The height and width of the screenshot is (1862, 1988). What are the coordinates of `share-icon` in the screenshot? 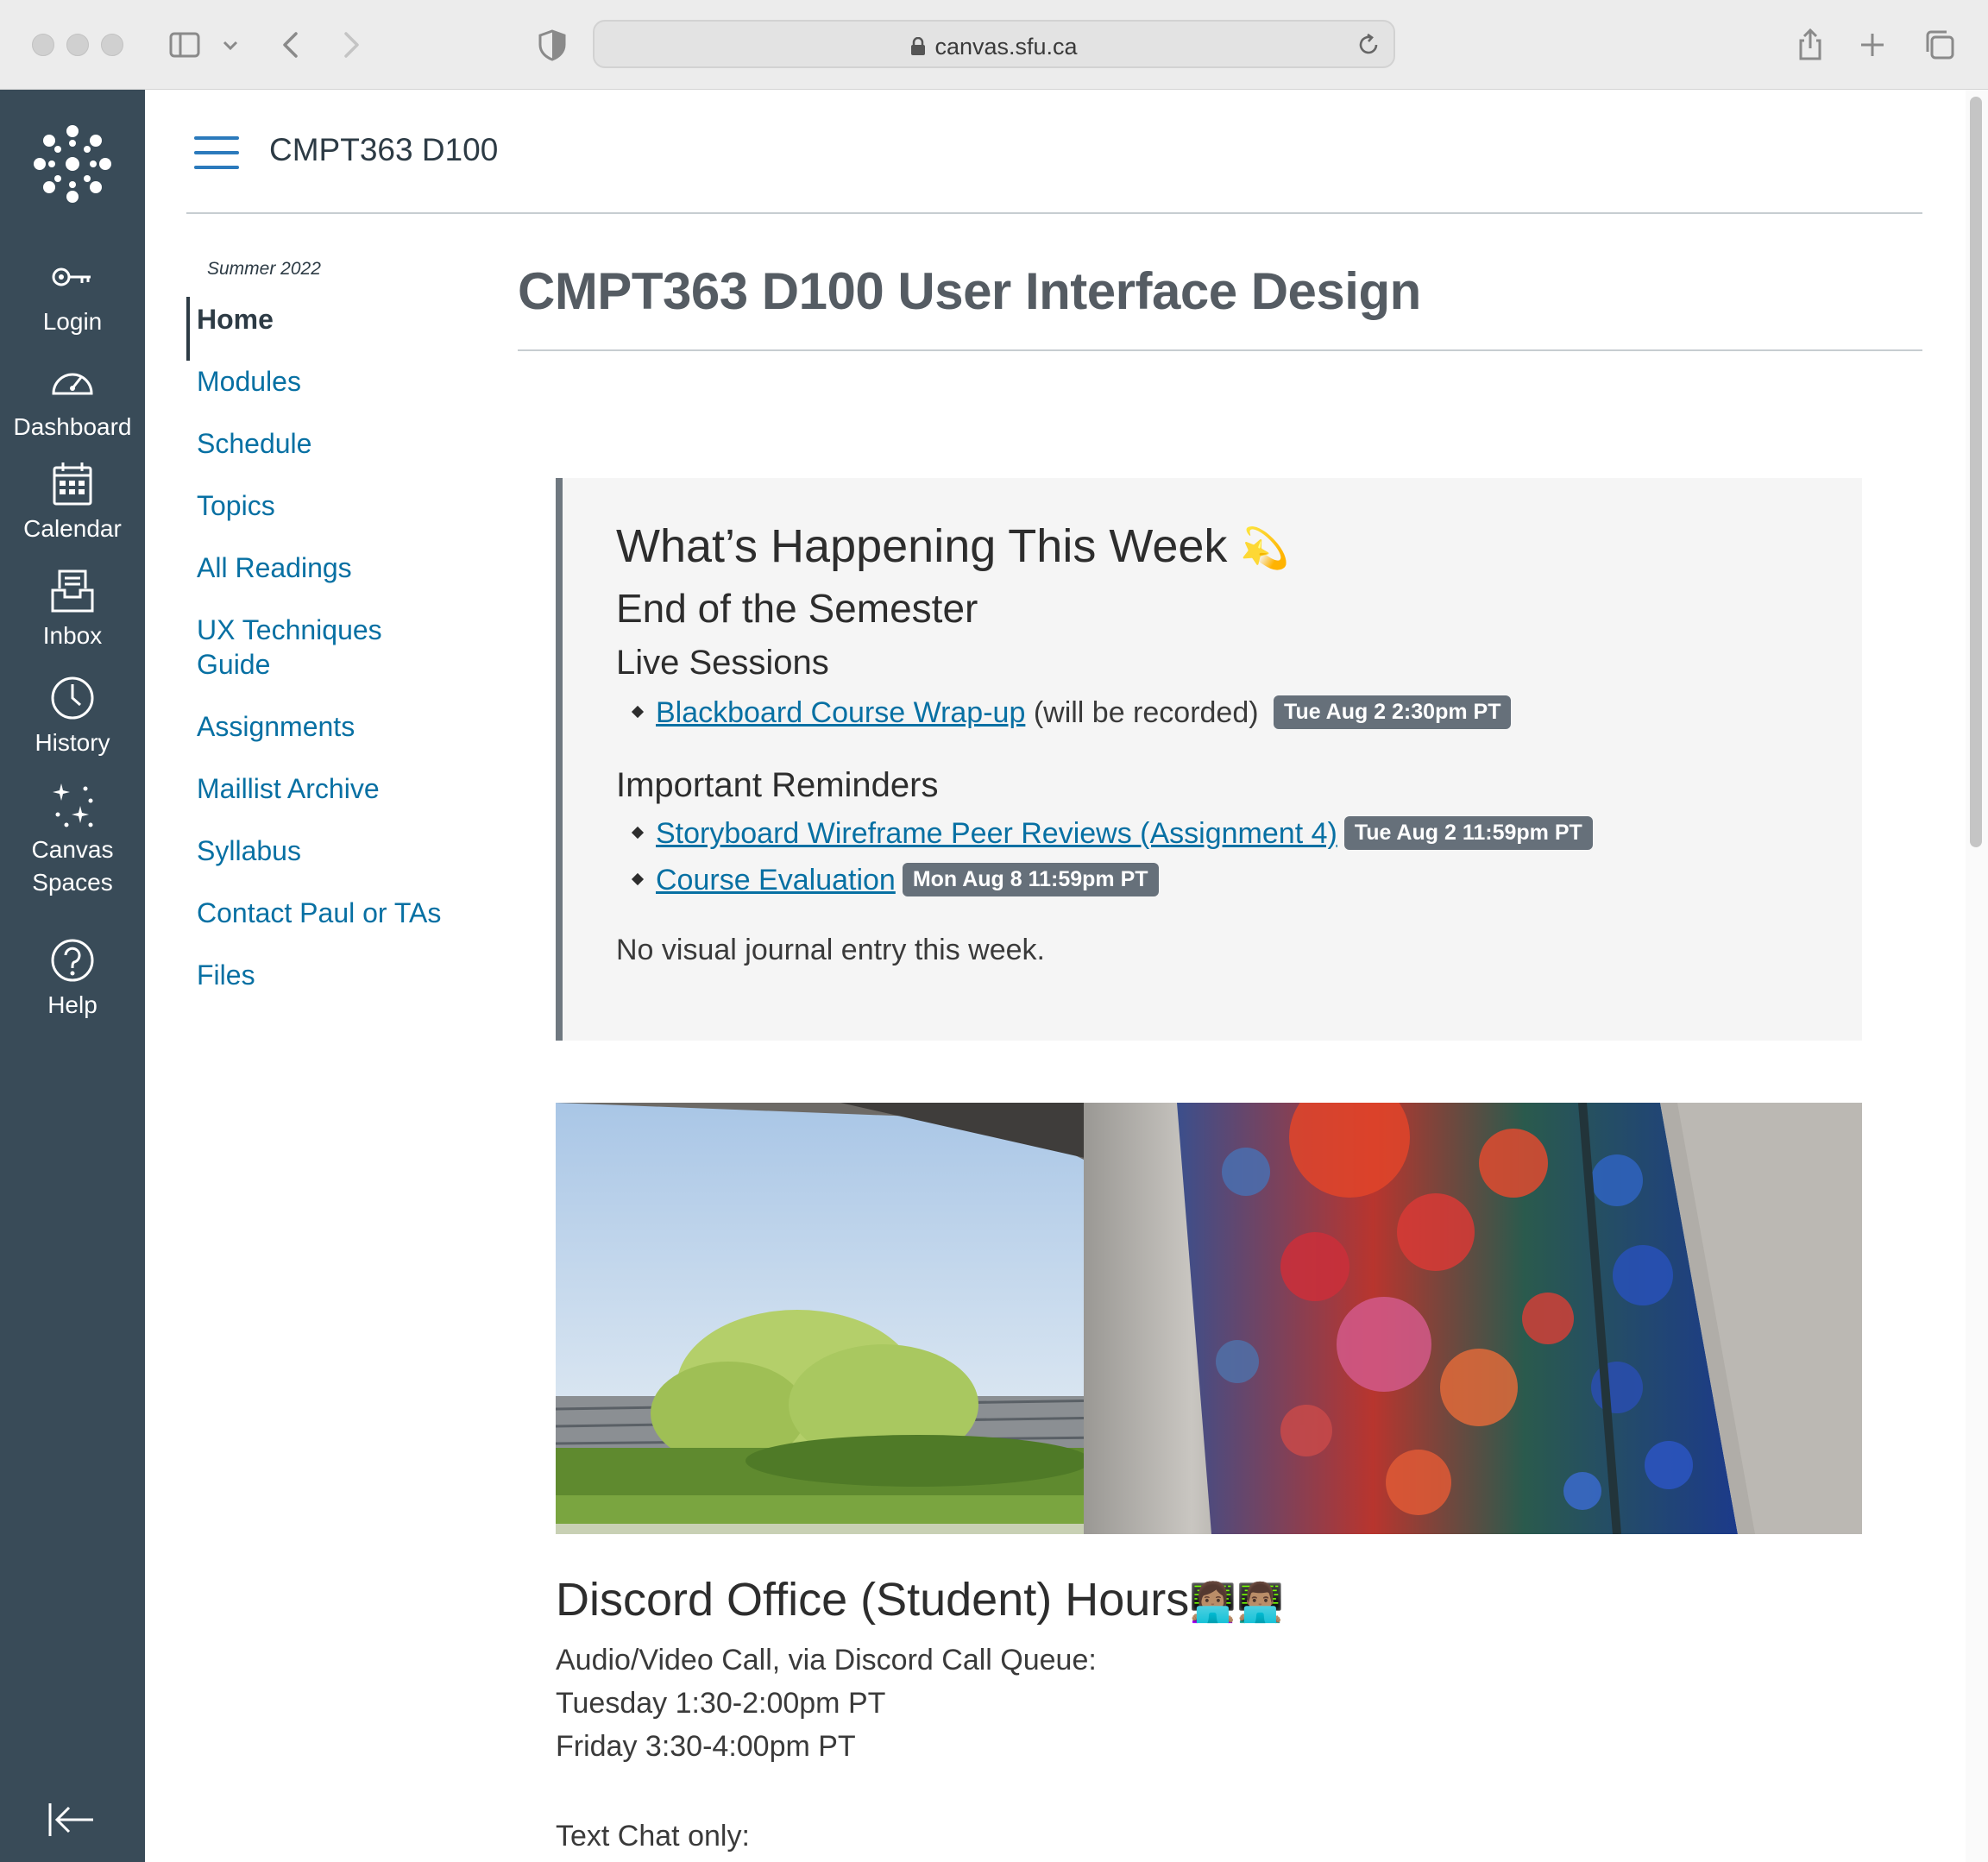 It's located at (1810, 45).